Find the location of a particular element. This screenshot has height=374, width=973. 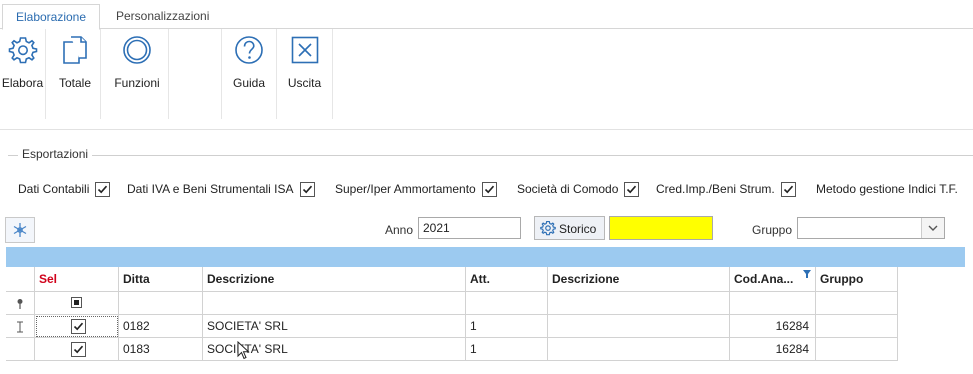

option-label: Metodo gestione Indici T.F. is located at coordinates (887, 189).